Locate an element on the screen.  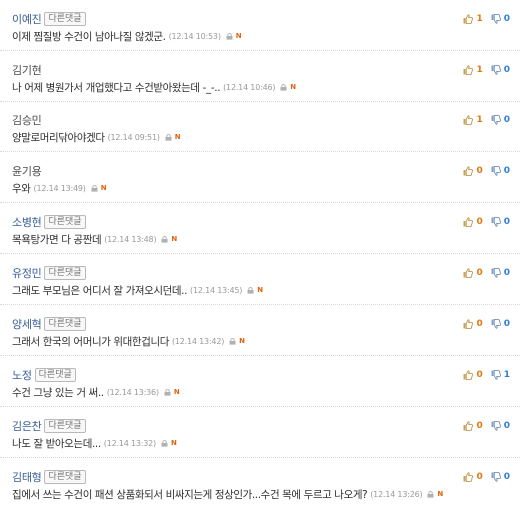
comment-timestamp: (12.14 13:32) is located at coordinates (129, 443).